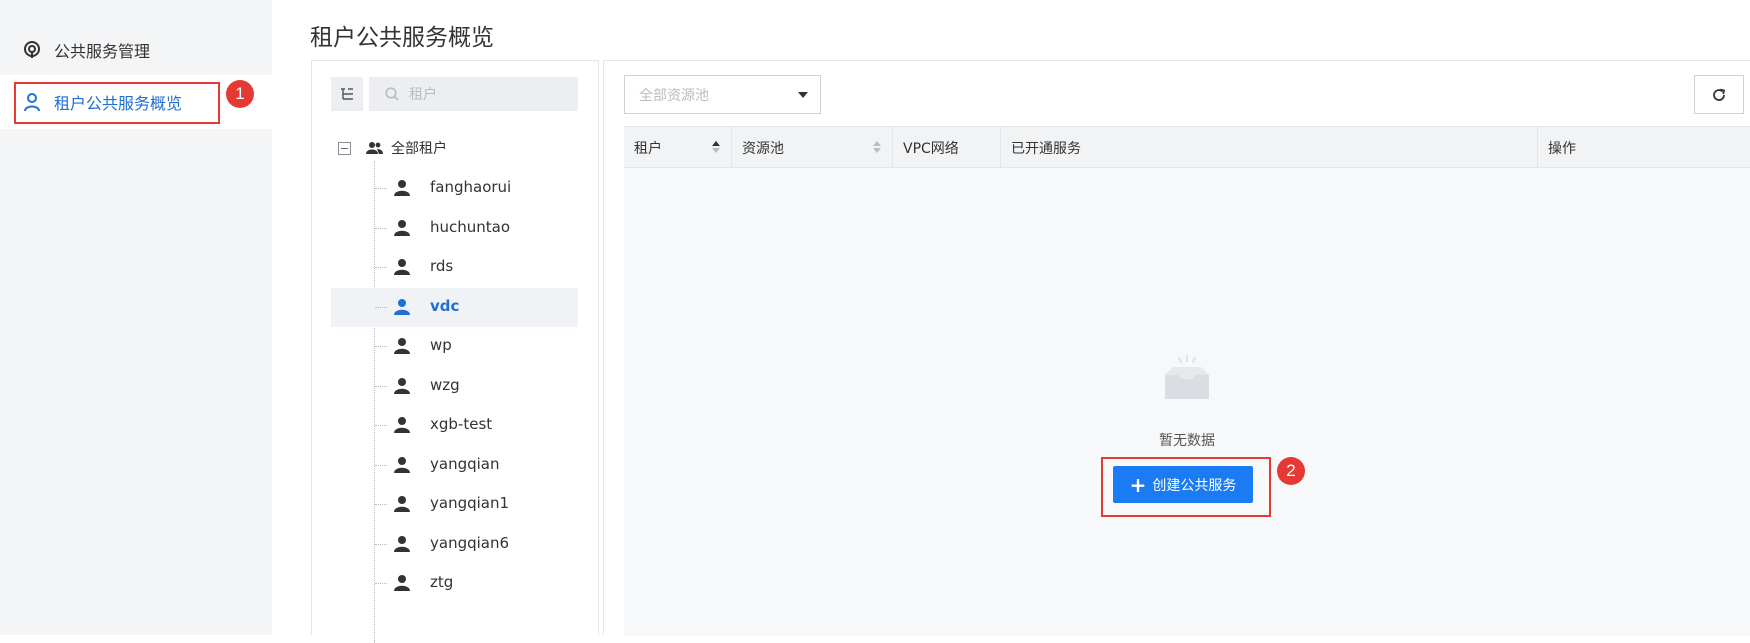 The image size is (1750, 643). Describe the element at coordinates (722, 94) in the screenshot. I see `resource-pool-select: 全部资源池` at that location.